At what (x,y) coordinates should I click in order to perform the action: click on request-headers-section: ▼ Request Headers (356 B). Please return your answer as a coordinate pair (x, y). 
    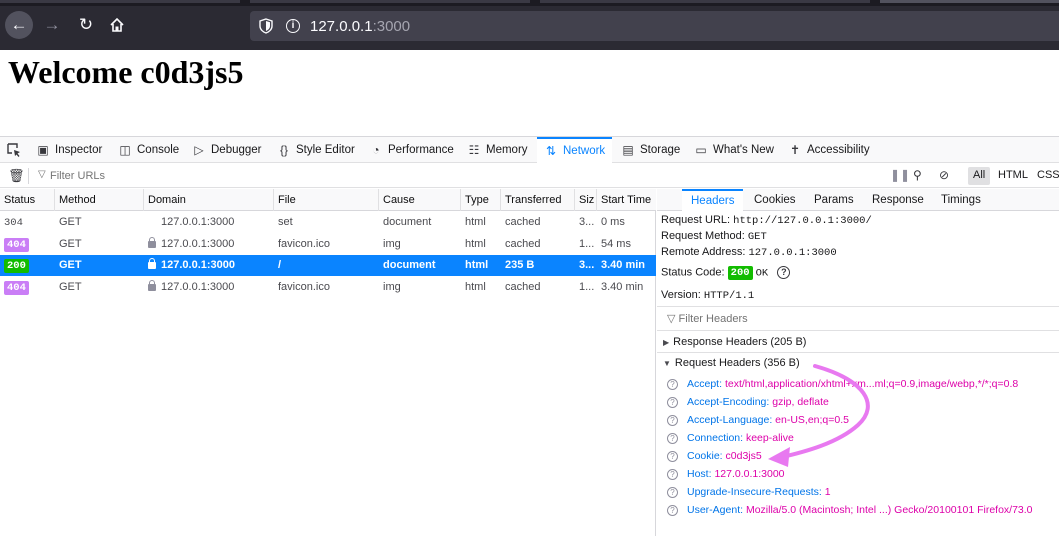
    Looking at the image, I should click on (731, 363).